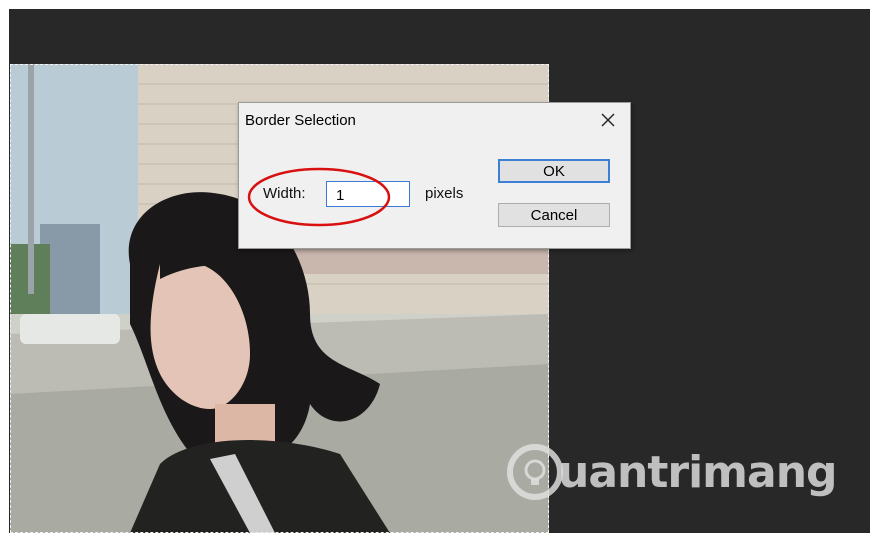 This screenshot has height=533, width=870. What do you see at coordinates (698, 472) in the screenshot?
I see `watermark-text: uantrimang` at bounding box center [698, 472].